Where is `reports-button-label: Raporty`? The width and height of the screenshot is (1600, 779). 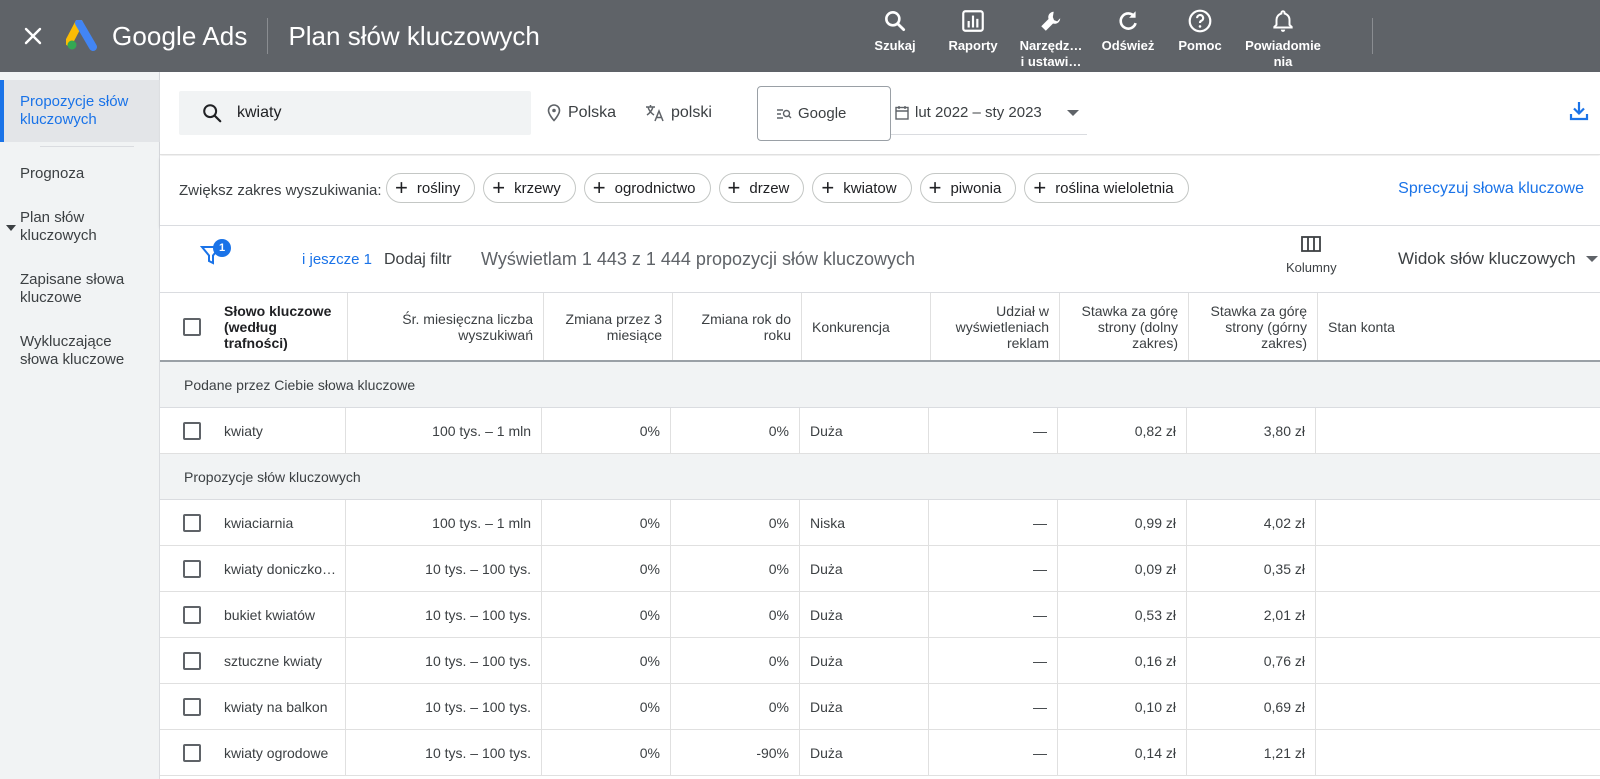 reports-button-label: Raporty is located at coordinates (973, 45).